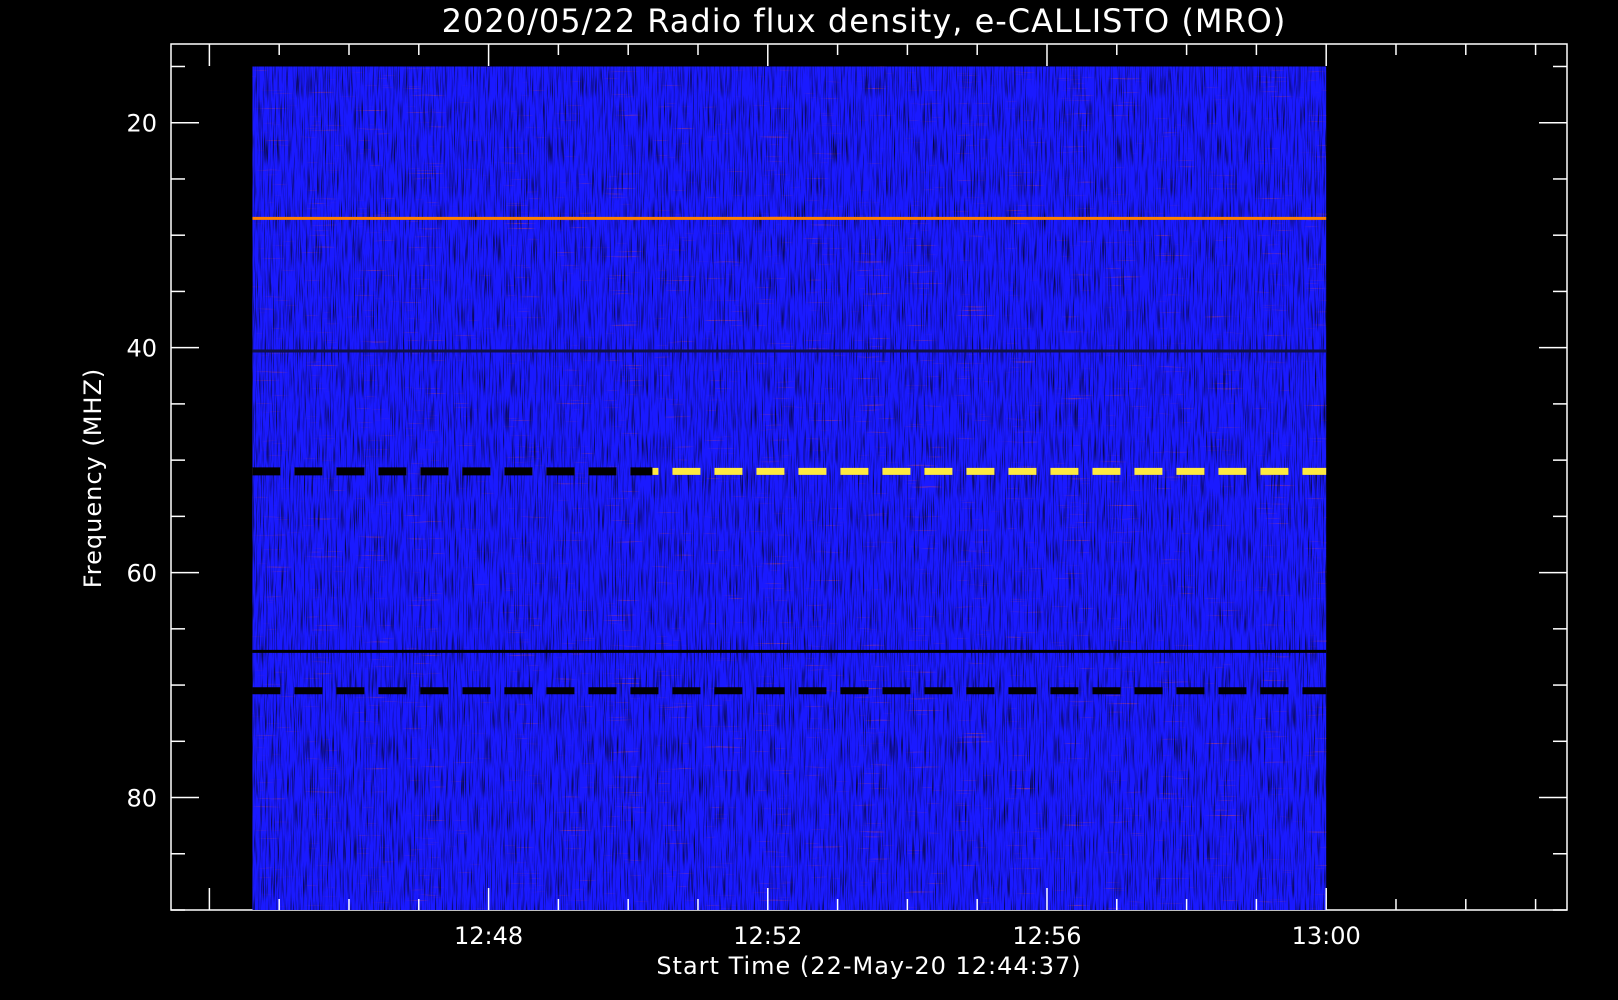 This screenshot has width=1618, height=1000. What do you see at coordinates (767, 936) in the screenshot?
I see `x-tick-label: 12:52` at bounding box center [767, 936].